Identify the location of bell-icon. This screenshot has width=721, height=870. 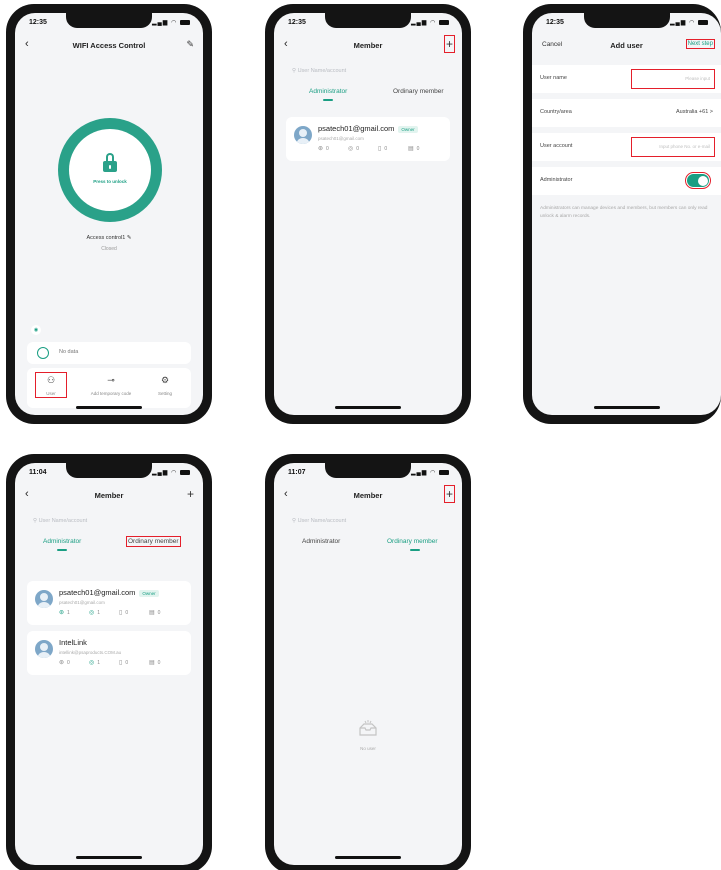
(43, 353).